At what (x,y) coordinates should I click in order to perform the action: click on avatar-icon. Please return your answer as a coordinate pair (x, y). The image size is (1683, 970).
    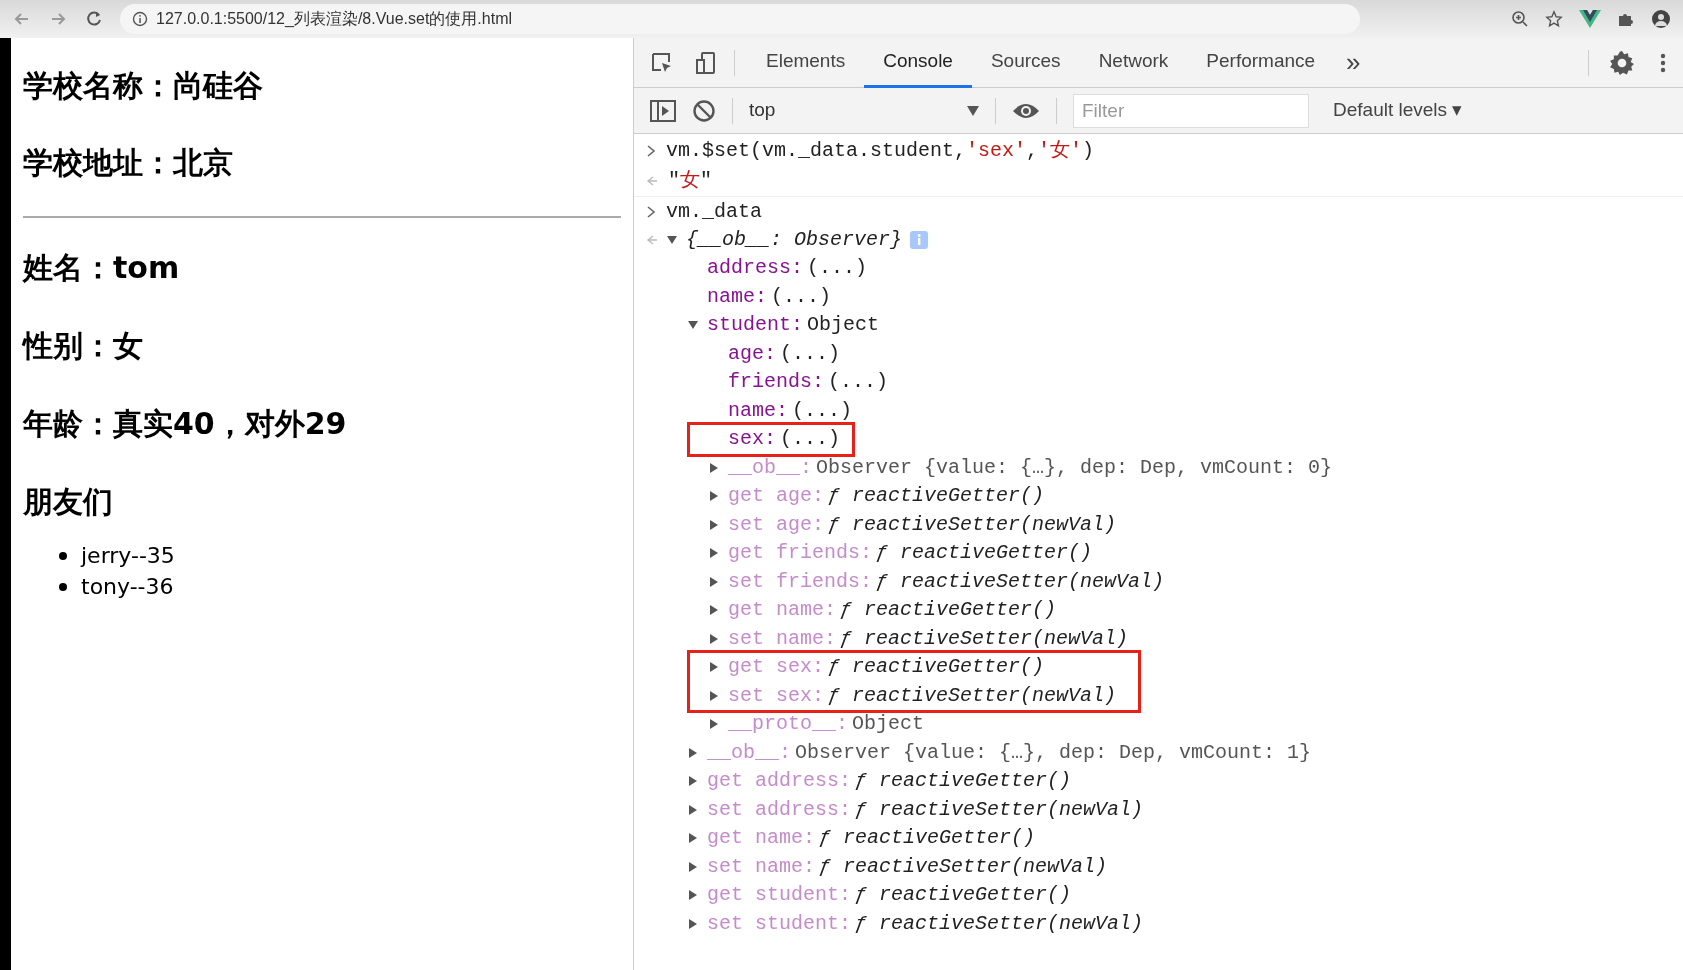
    Looking at the image, I should click on (1661, 19).